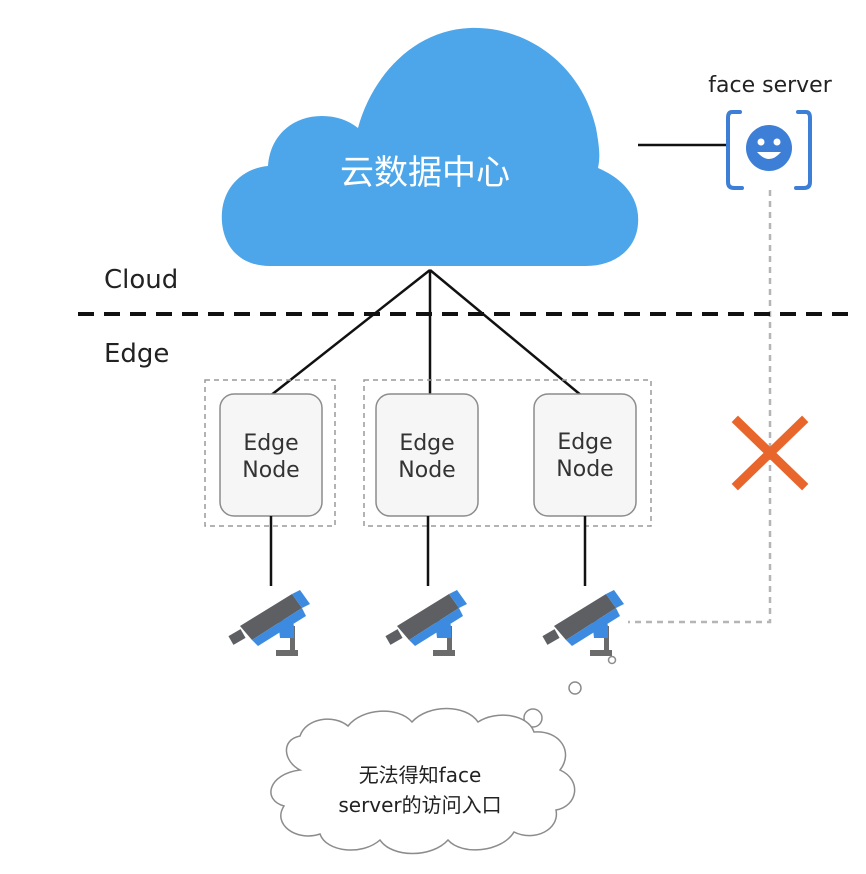  What do you see at coordinates (426, 333) in the screenshot?
I see `cloud-edge-links` at bounding box center [426, 333].